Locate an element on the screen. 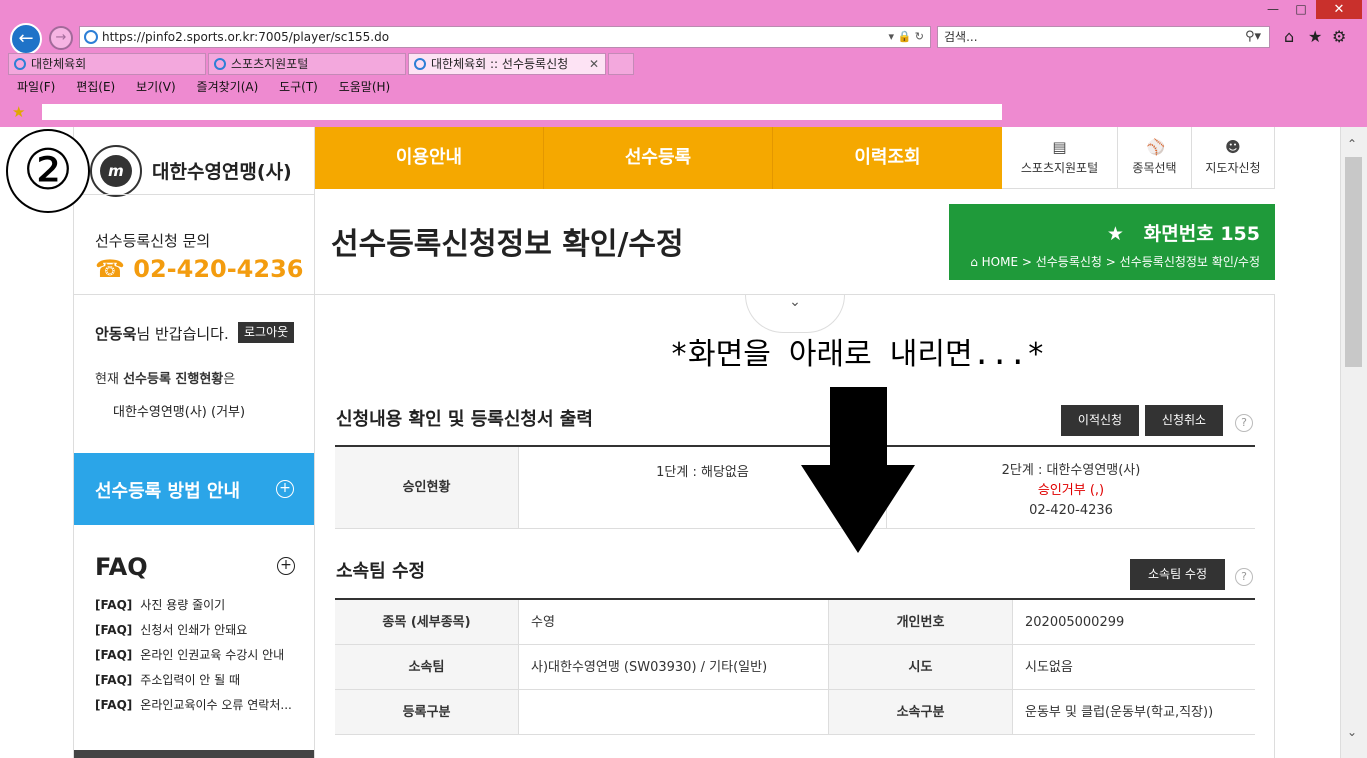 The height and width of the screenshot is (758, 1367). transfer-request-button: 이적신청 is located at coordinates (1100, 420).